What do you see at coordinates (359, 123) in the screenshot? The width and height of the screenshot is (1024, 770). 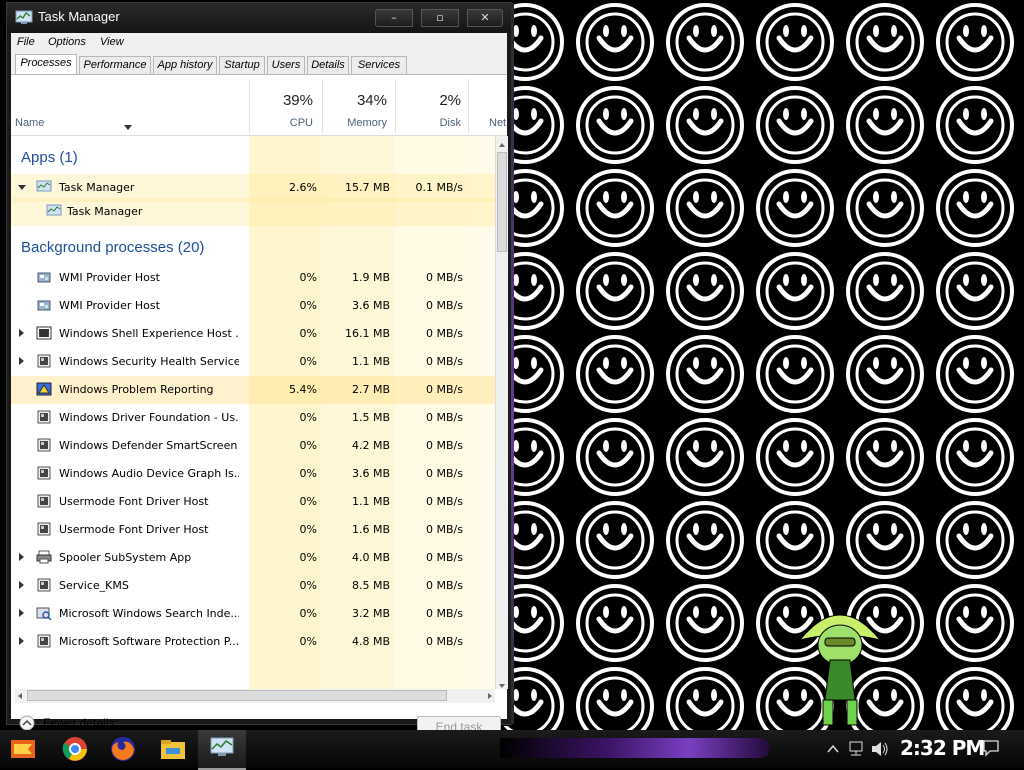 I see `column-memory-header: Memory` at bounding box center [359, 123].